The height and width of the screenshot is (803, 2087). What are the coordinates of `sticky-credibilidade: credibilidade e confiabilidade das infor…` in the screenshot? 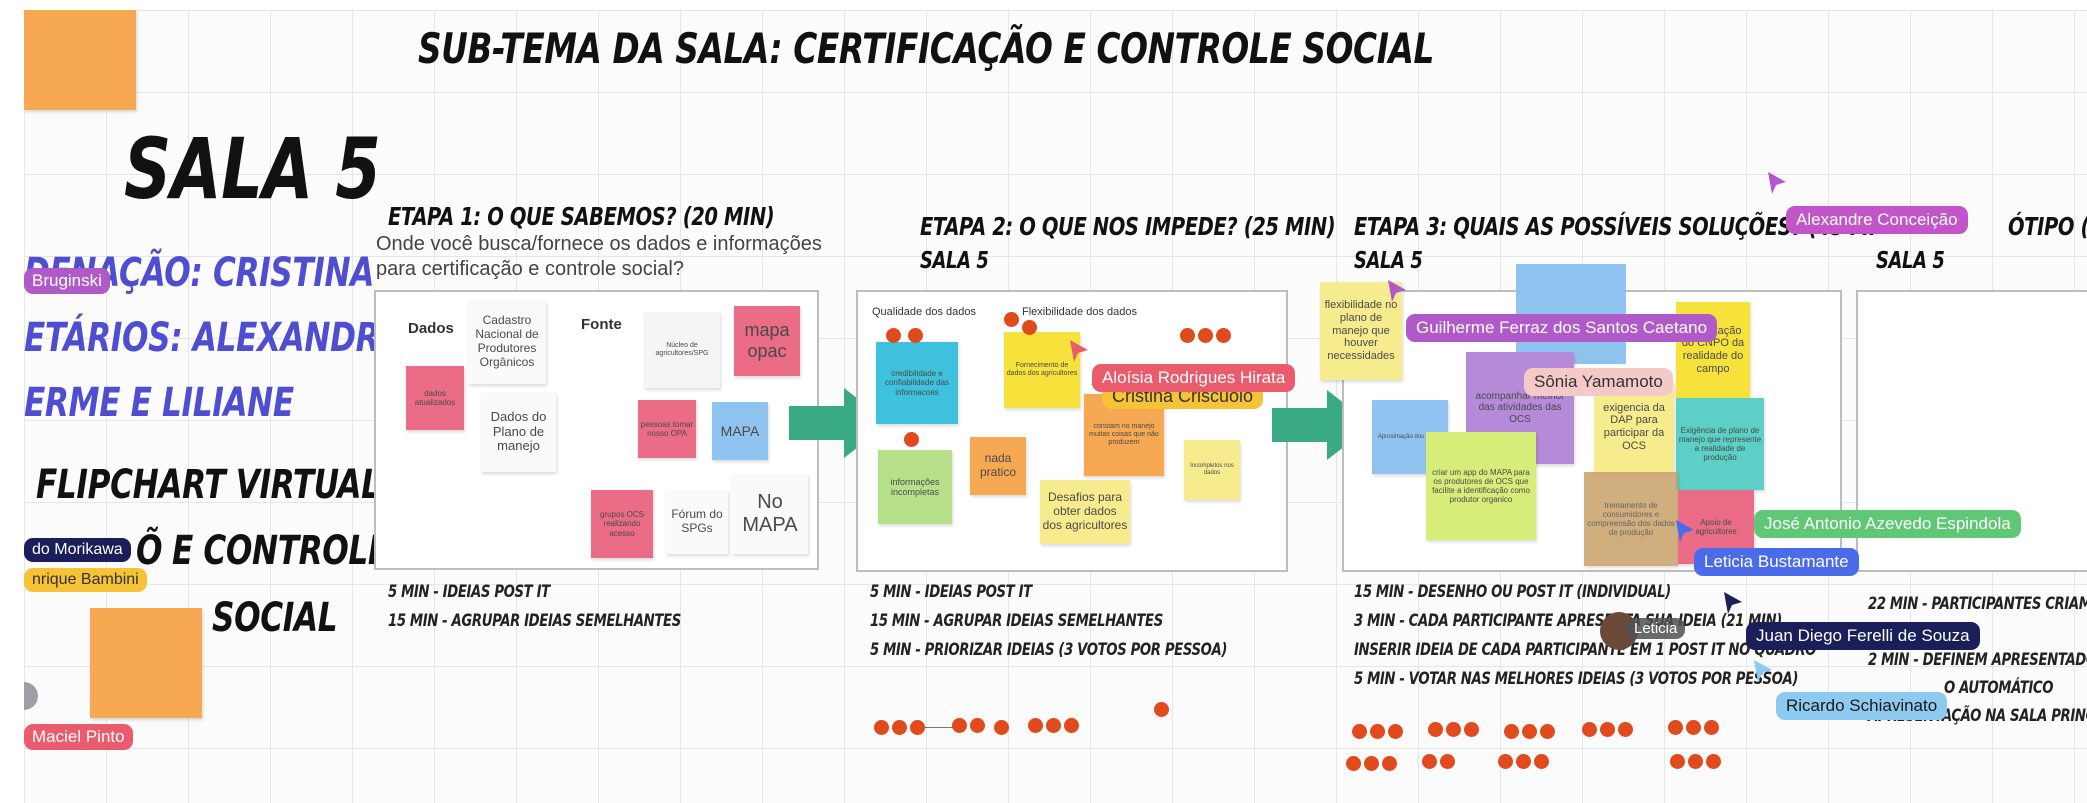 It's located at (917, 383).